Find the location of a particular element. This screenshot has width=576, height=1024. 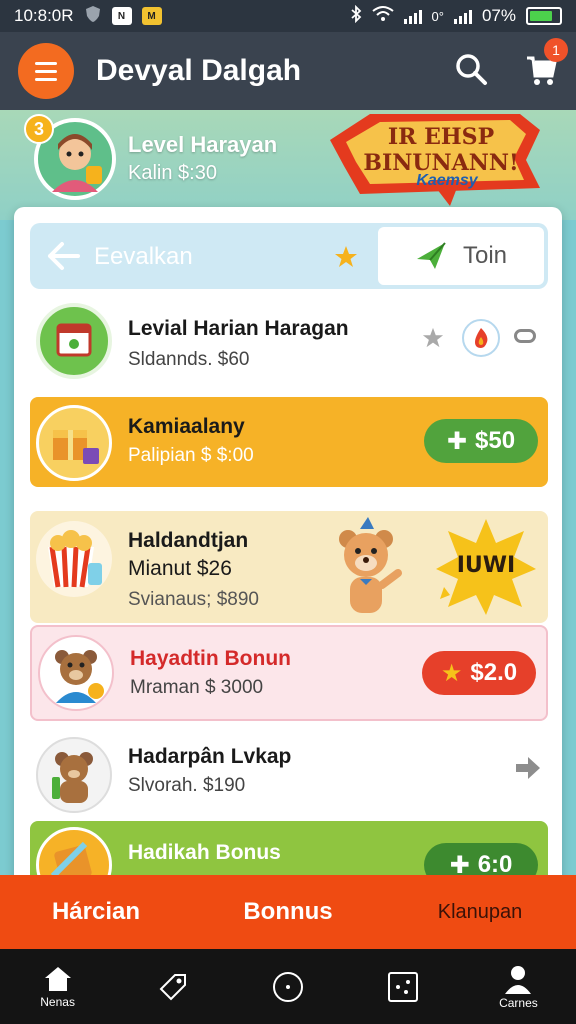

item-subtitle: Sldannds. $60 is located at coordinates (189, 359).